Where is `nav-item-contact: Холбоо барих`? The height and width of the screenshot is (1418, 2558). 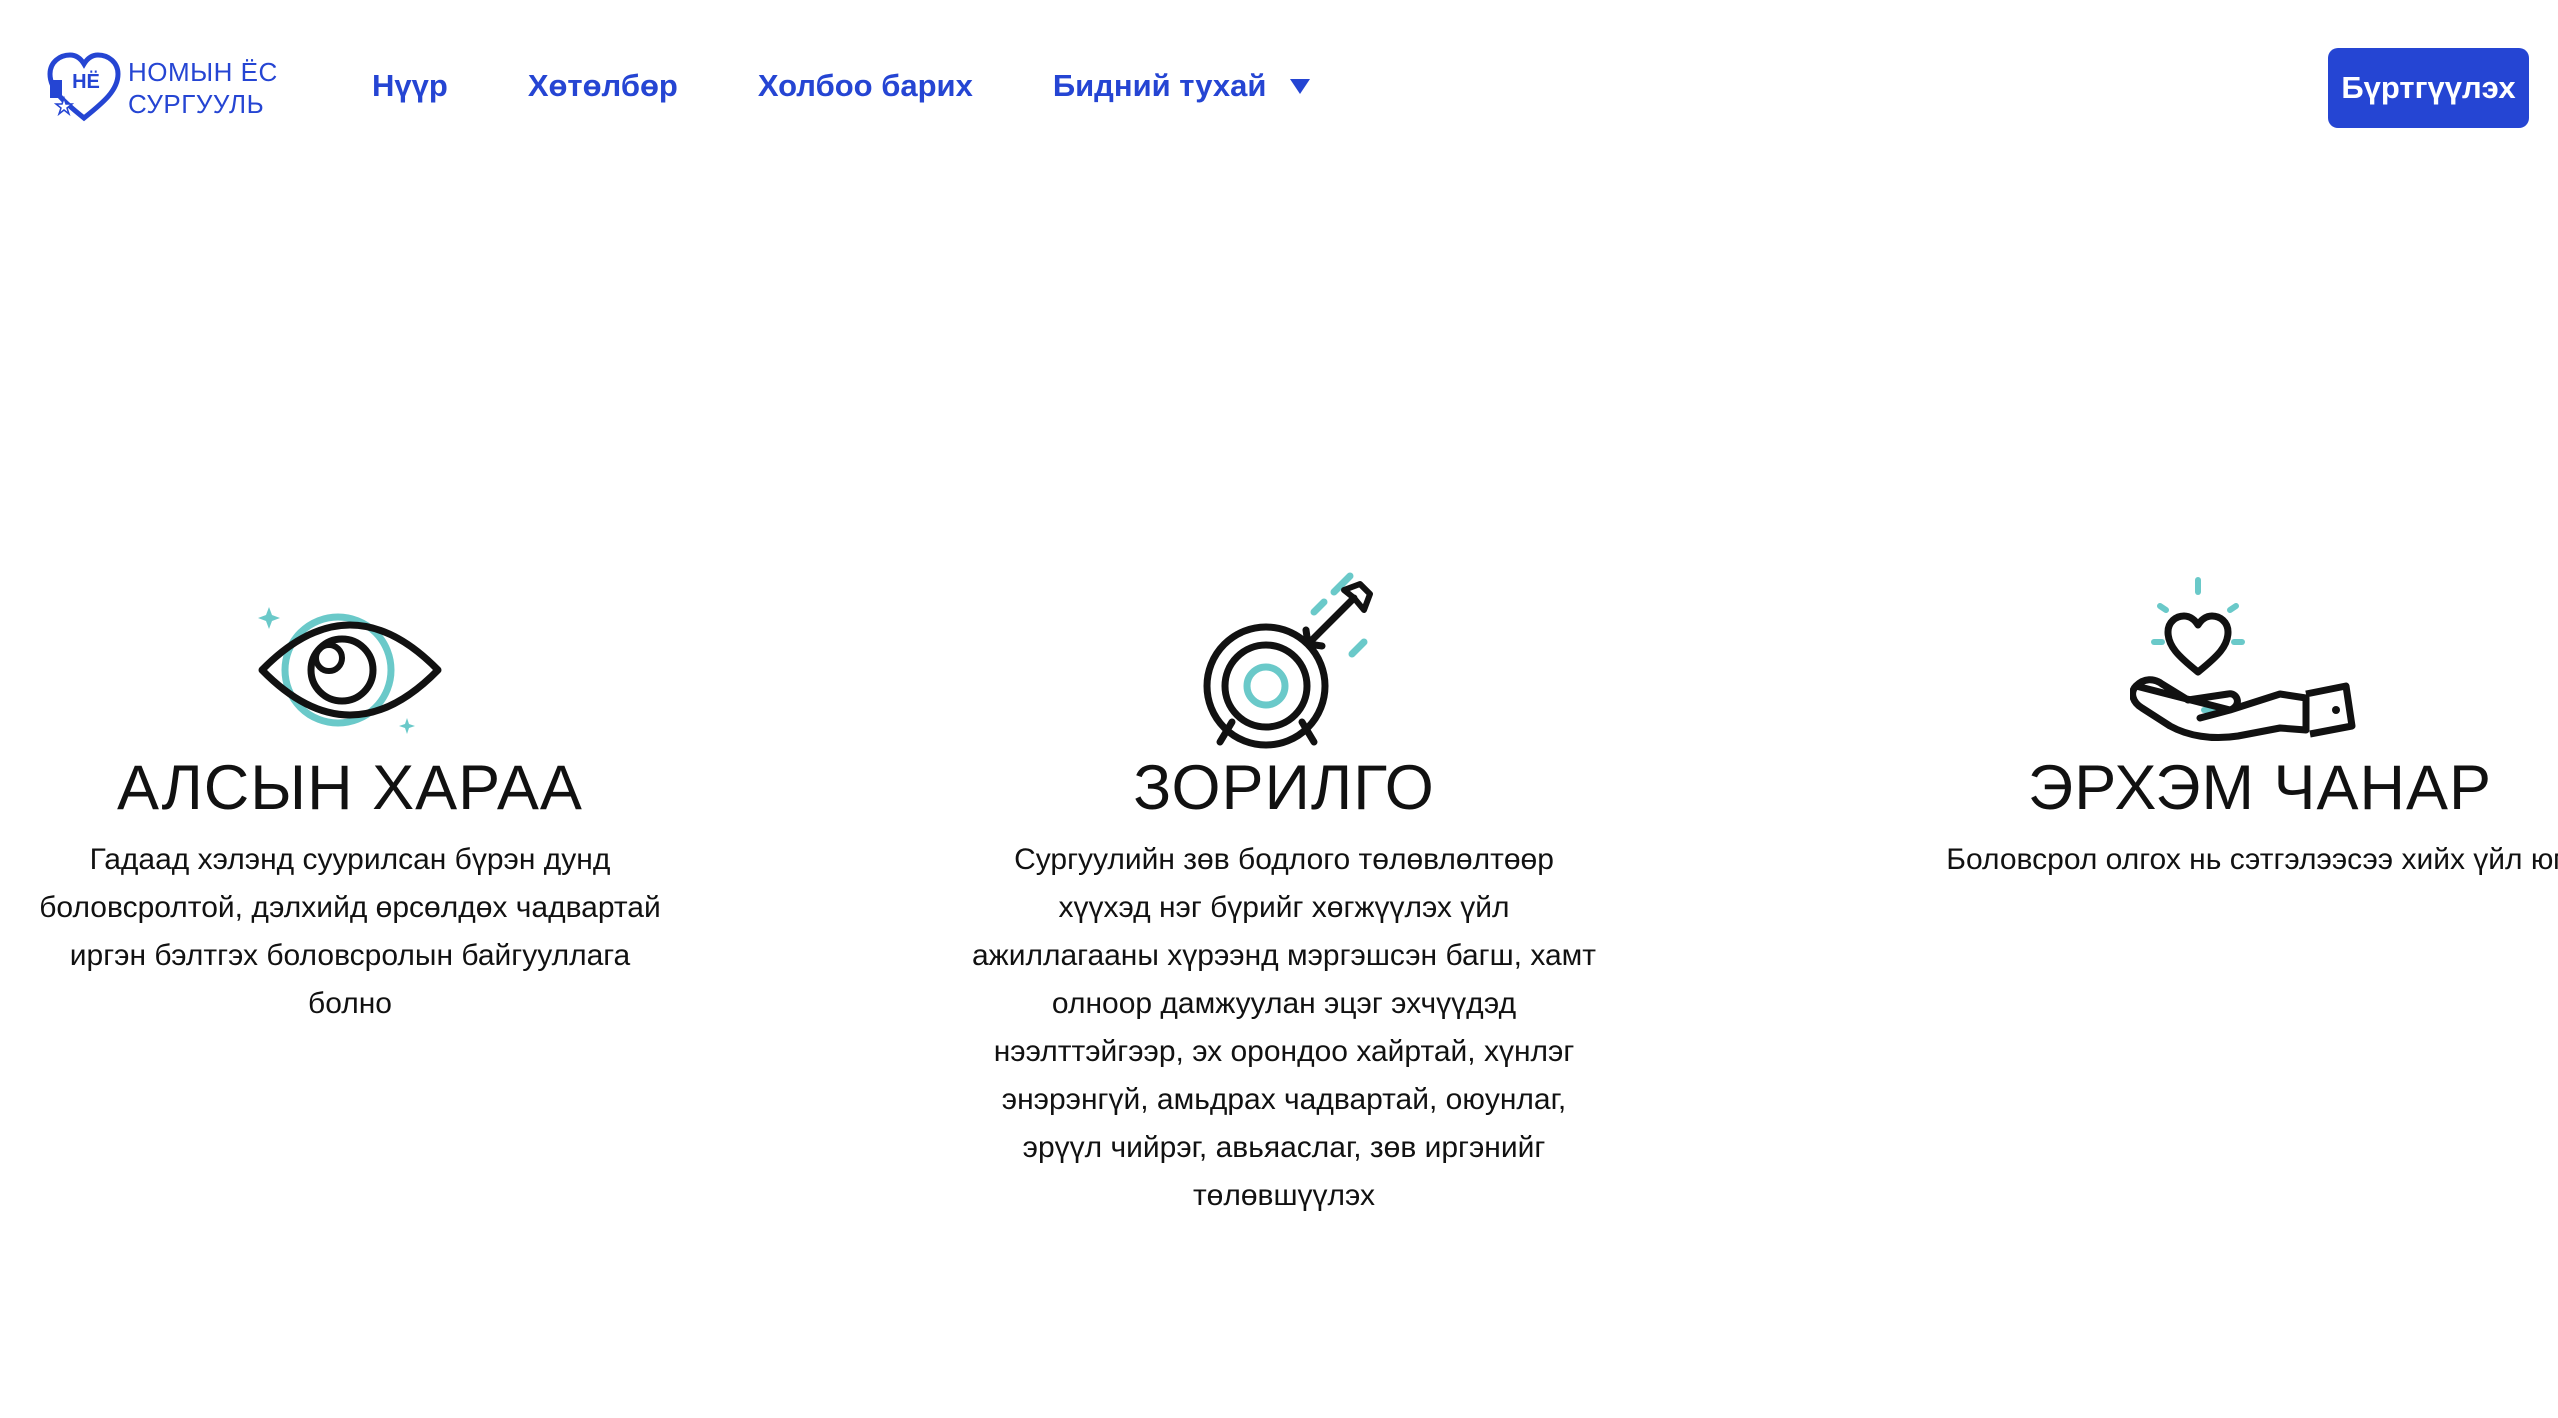
nav-item-contact: Холбоо барих is located at coordinates (865, 86).